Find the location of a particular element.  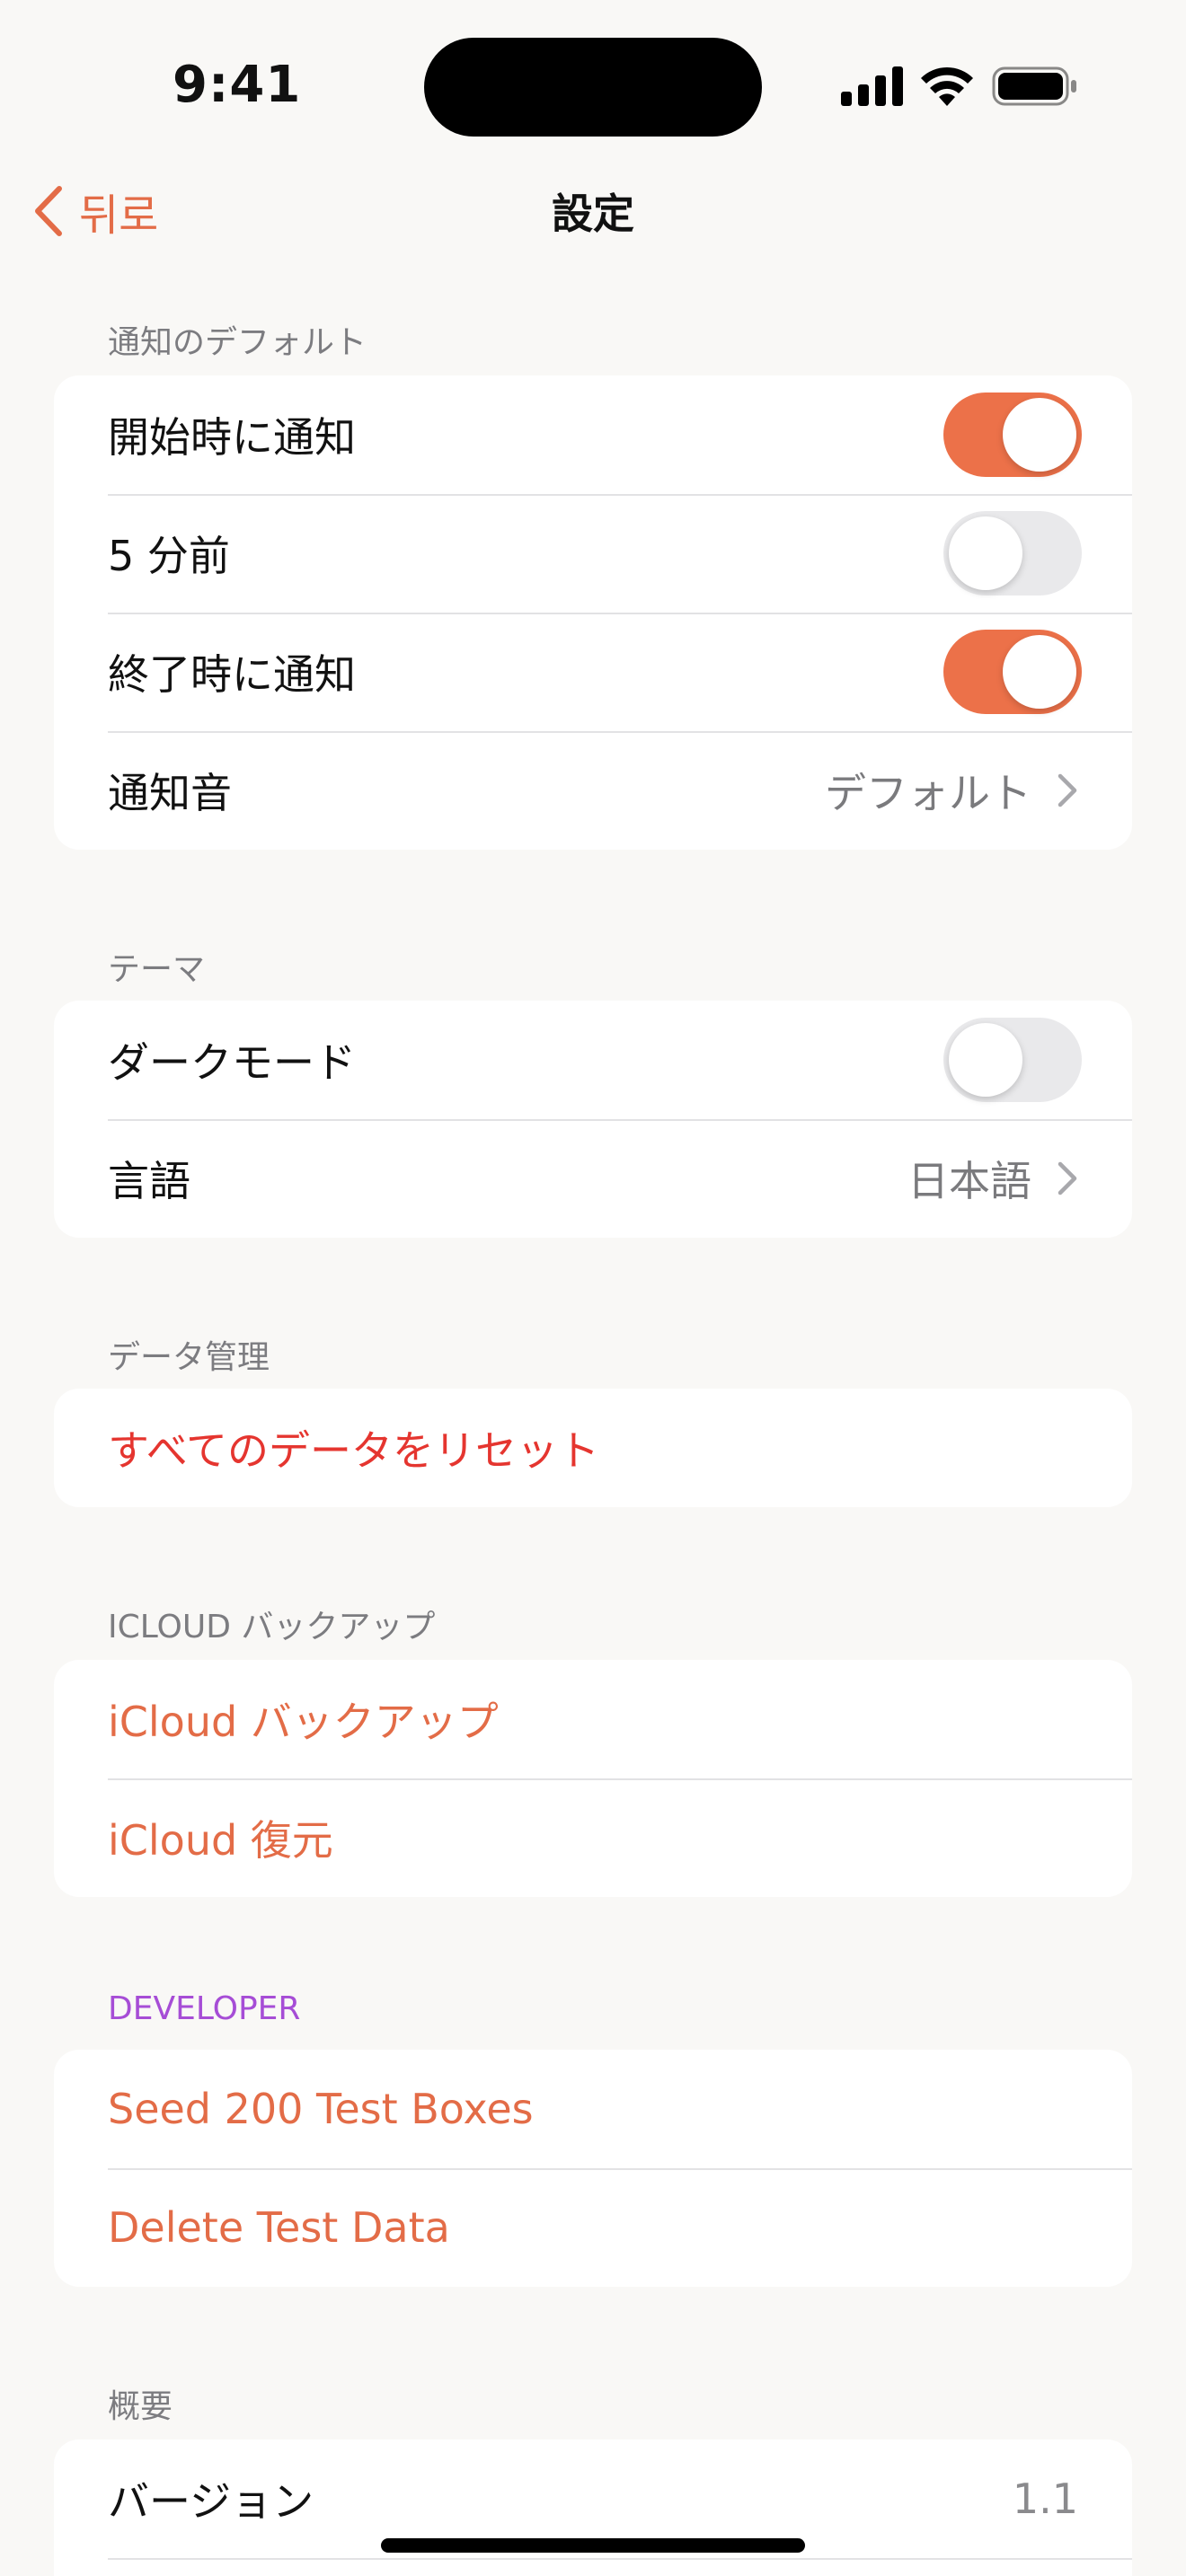

about-group: バージョン 1.1 is located at coordinates (593, 2507).